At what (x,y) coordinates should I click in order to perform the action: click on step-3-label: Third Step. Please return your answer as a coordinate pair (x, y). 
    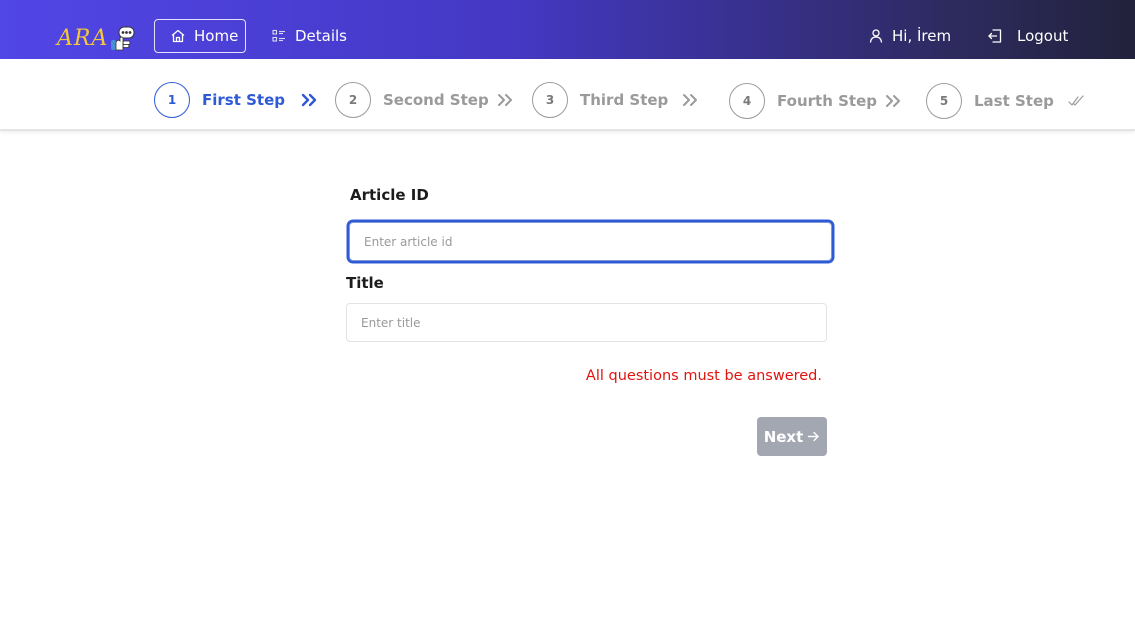
    Looking at the image, I should click on (624, 100).